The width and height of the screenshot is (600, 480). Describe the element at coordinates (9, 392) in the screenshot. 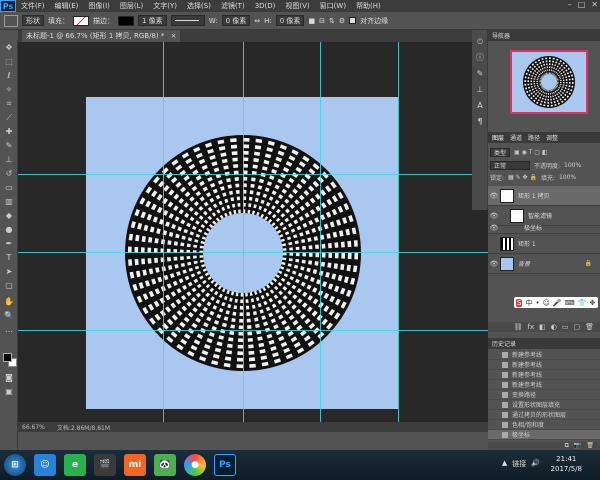

I see `screen-mode-icon: ▣` at that location.